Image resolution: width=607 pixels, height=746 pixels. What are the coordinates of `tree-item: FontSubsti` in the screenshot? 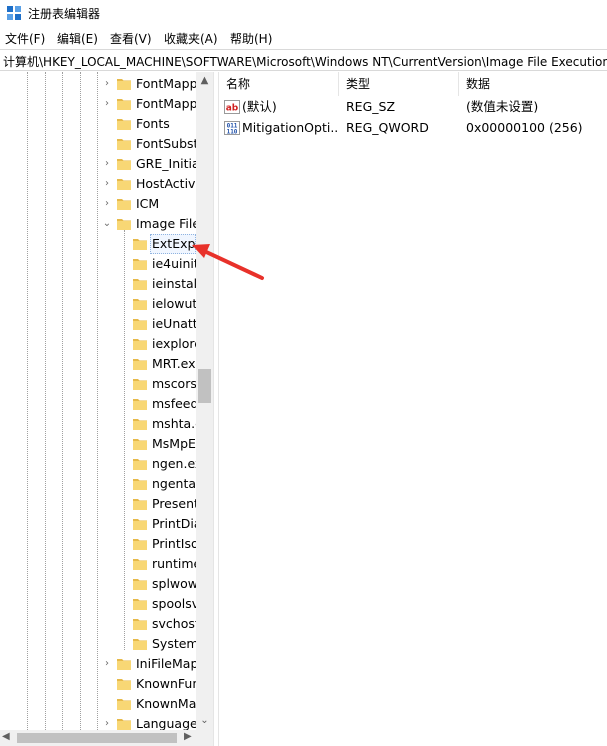 It's located at (98, 144).